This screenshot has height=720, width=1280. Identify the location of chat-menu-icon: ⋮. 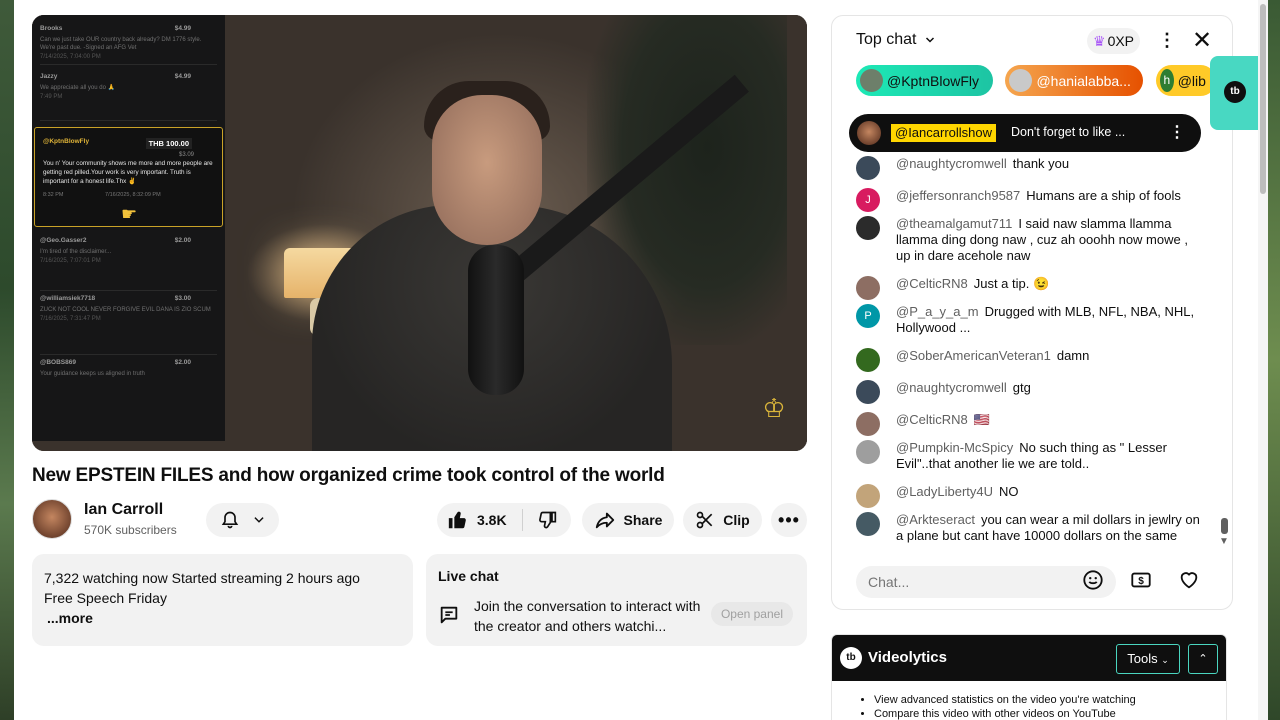
(1167, 40).